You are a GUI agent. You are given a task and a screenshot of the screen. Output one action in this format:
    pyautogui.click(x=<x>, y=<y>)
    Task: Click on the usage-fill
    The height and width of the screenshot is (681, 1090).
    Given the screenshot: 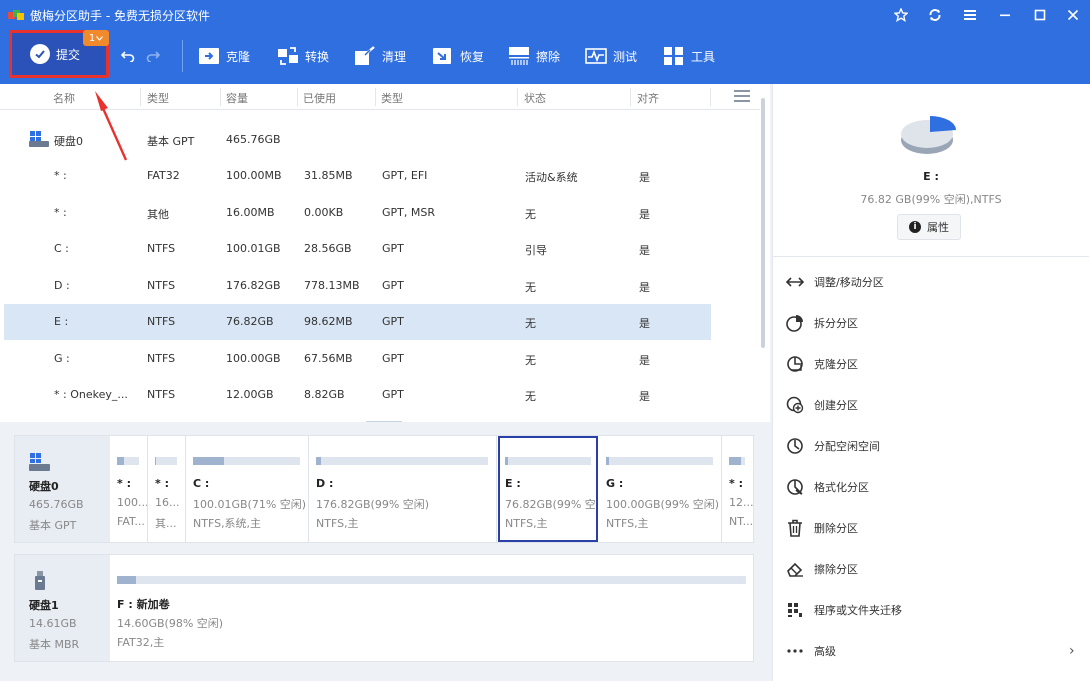 What is the action you would take?
    pyautogui.click(x=319, y=461)
    